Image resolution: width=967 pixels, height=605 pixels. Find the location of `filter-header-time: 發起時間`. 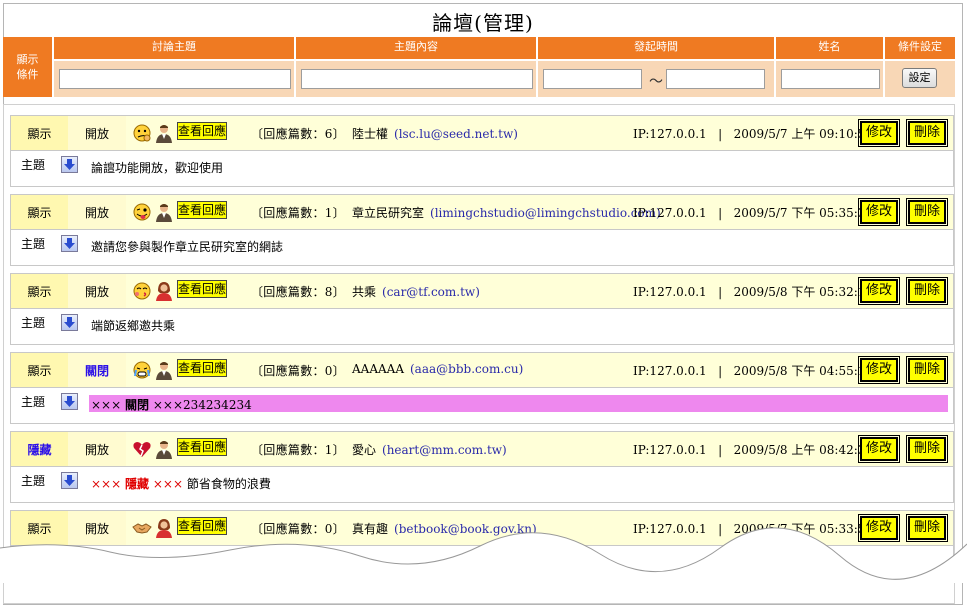

filter-header-time: 發起時間 is located at coordinates (656, 48).